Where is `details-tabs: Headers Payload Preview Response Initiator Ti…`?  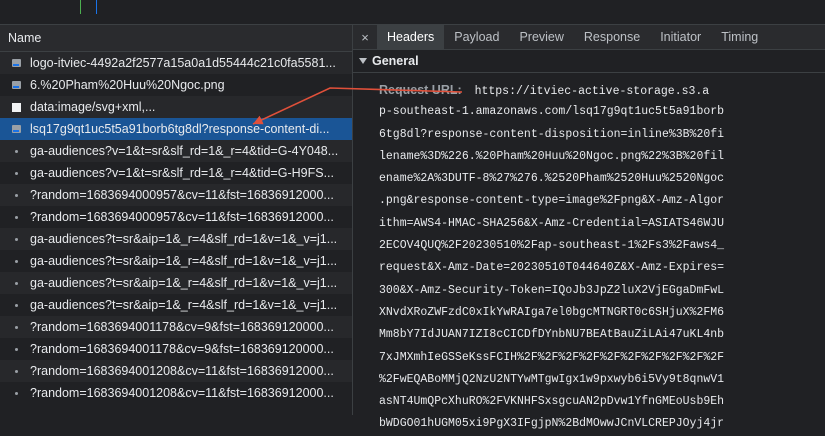
details-tabs: Headers Payload Preview Response Initiator Ti… is located at coordinates (572, 37).